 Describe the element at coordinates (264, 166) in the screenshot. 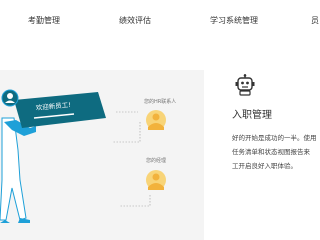

I see `description-line: 工开启良好入职体验。` at that location.